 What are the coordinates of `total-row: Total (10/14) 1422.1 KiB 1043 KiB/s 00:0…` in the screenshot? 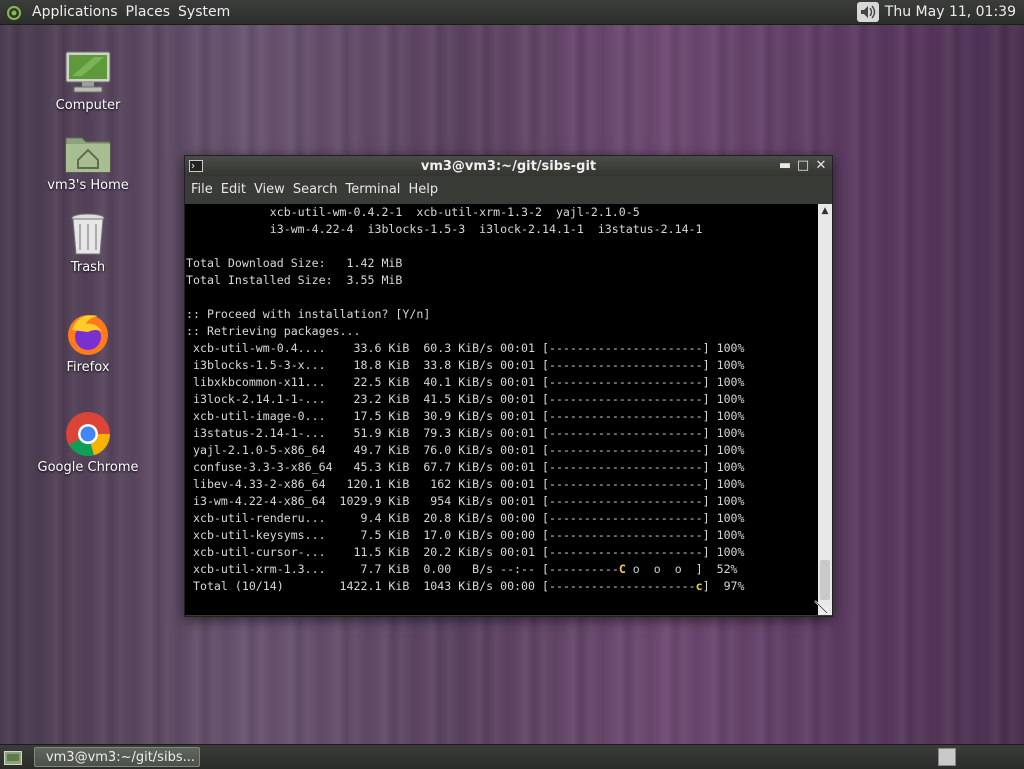 It's located at (502, 586).